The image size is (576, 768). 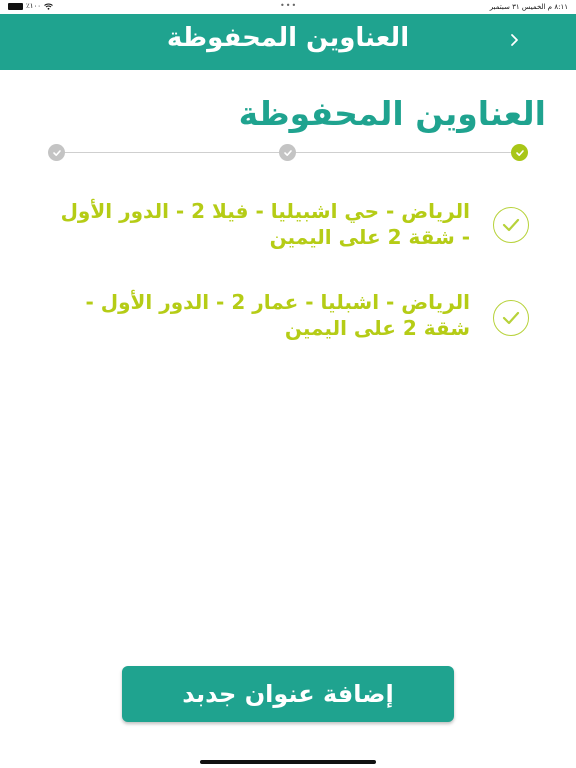 I want to click on back-button, so click(x=514, y=40).